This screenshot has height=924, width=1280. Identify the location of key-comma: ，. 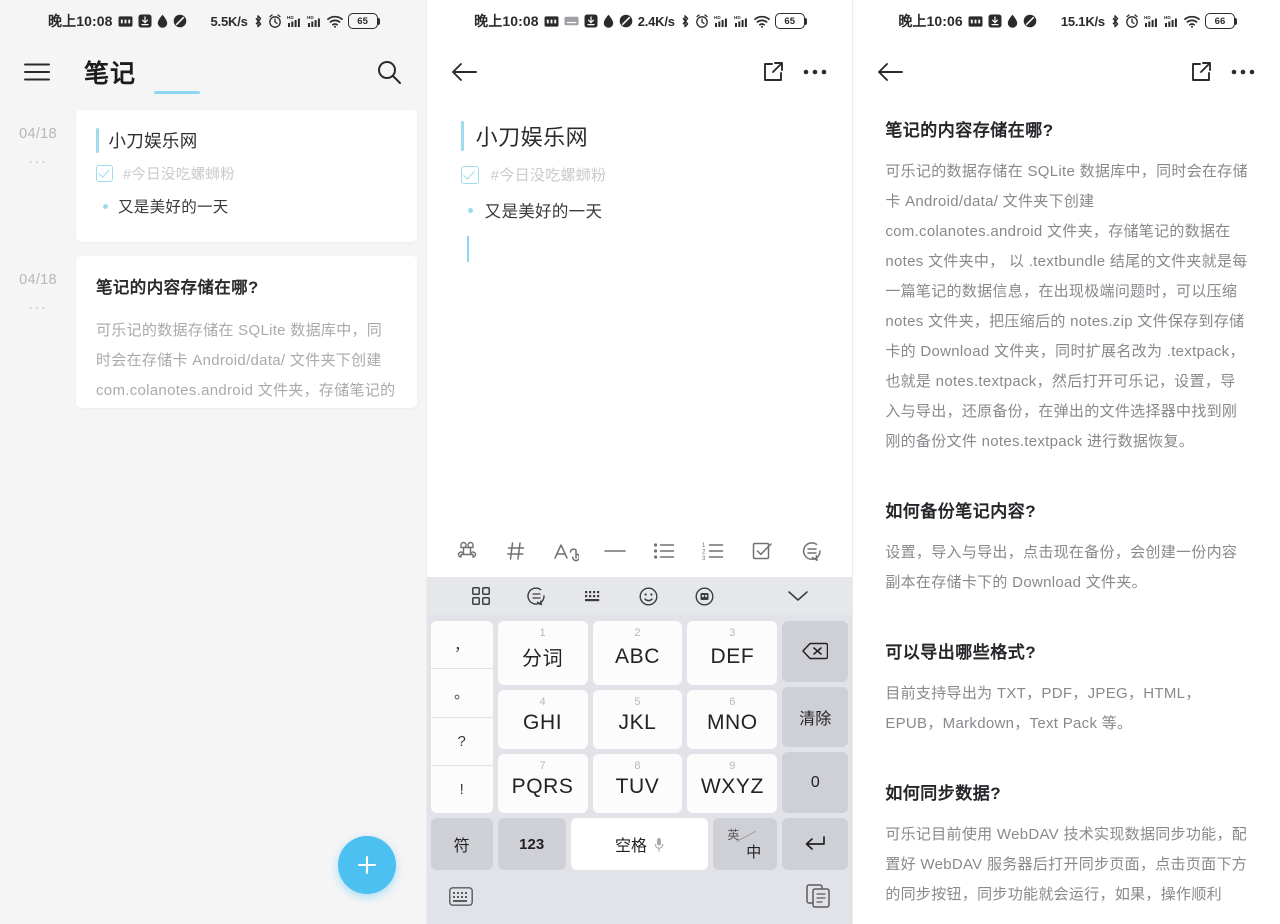
(461, 645).